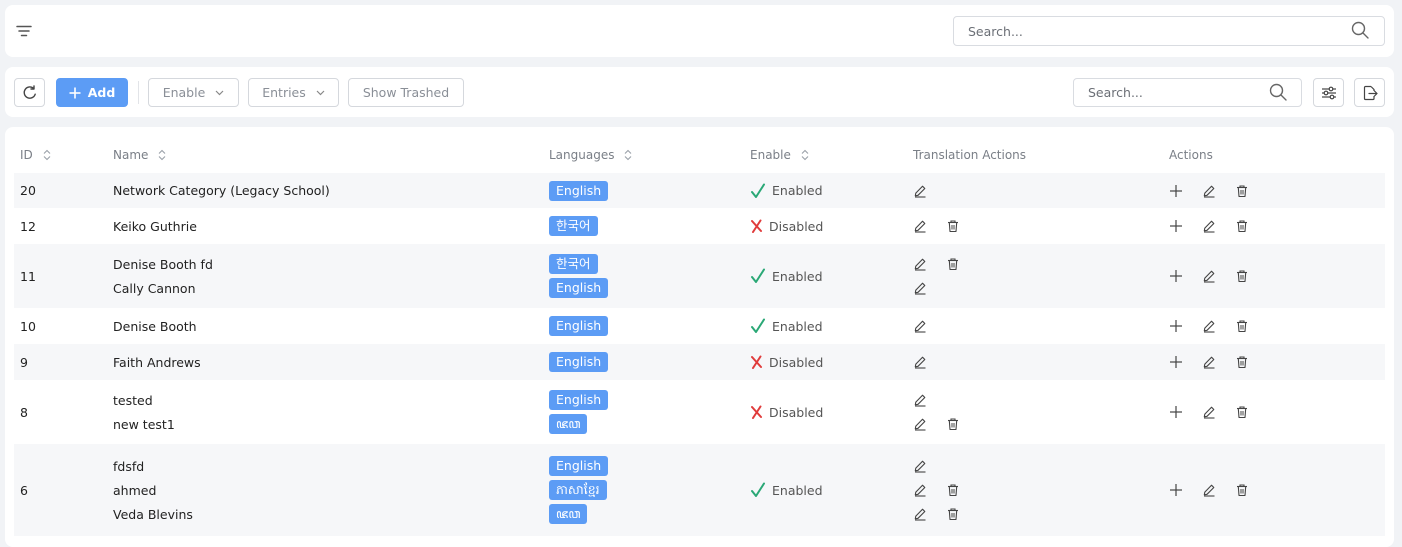  Describe the element at coordinates (1035, 155) in the screenshot. I see `column-header-translation-actions: Translation Actions` at that location.